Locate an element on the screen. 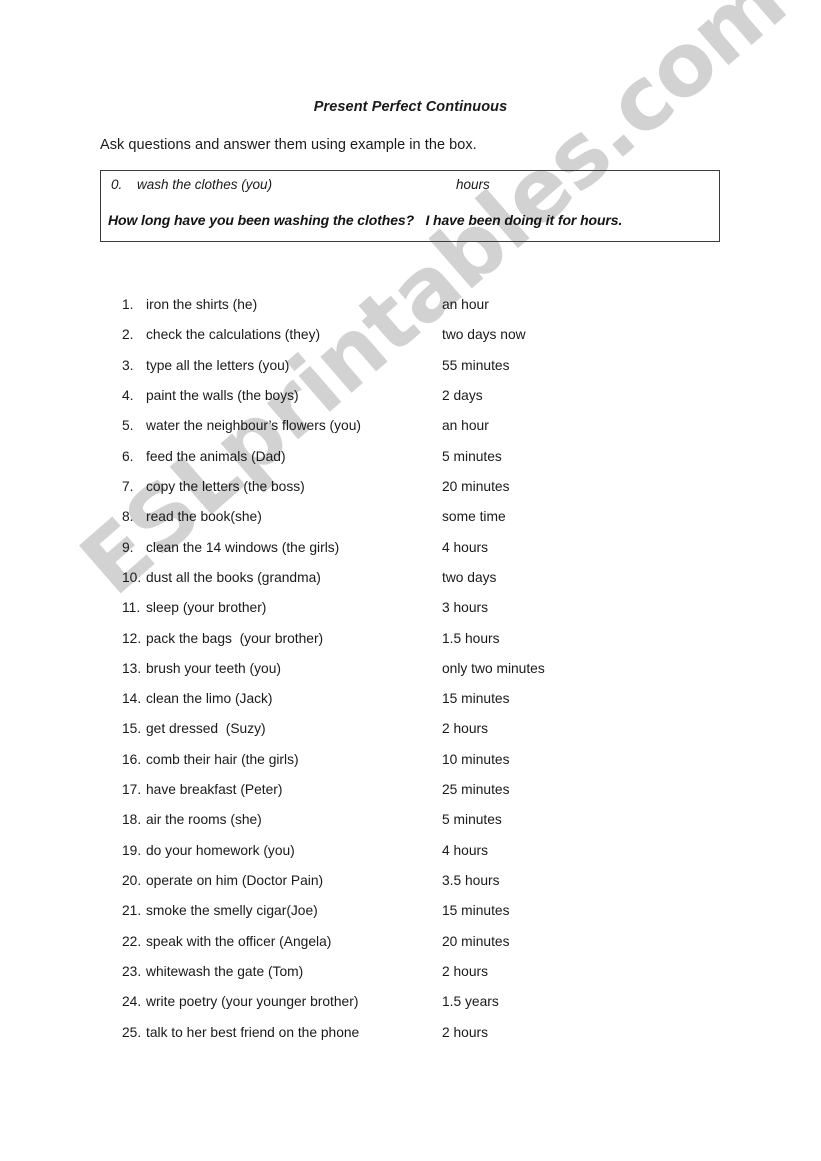 Image resolution: width=821 pixels, height=1161 pixels. exercise-task: clean the limo (Jack) is located at coordinates (209, 699).